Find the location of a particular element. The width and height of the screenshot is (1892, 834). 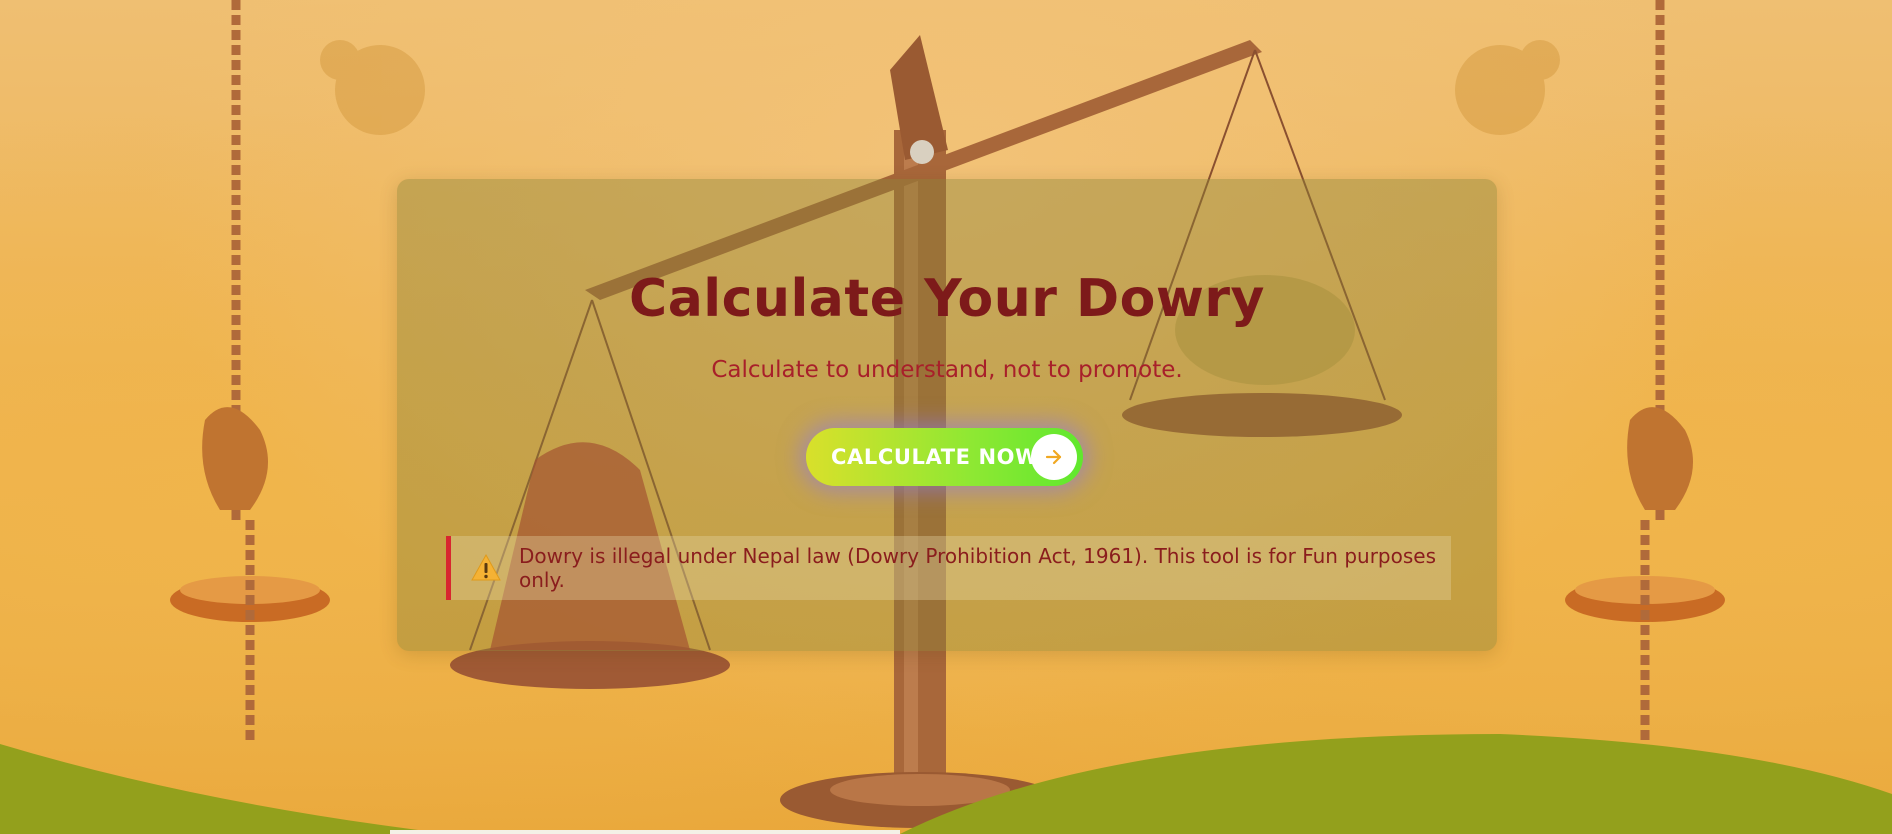

green-hills is located at coordinates (946, 784).